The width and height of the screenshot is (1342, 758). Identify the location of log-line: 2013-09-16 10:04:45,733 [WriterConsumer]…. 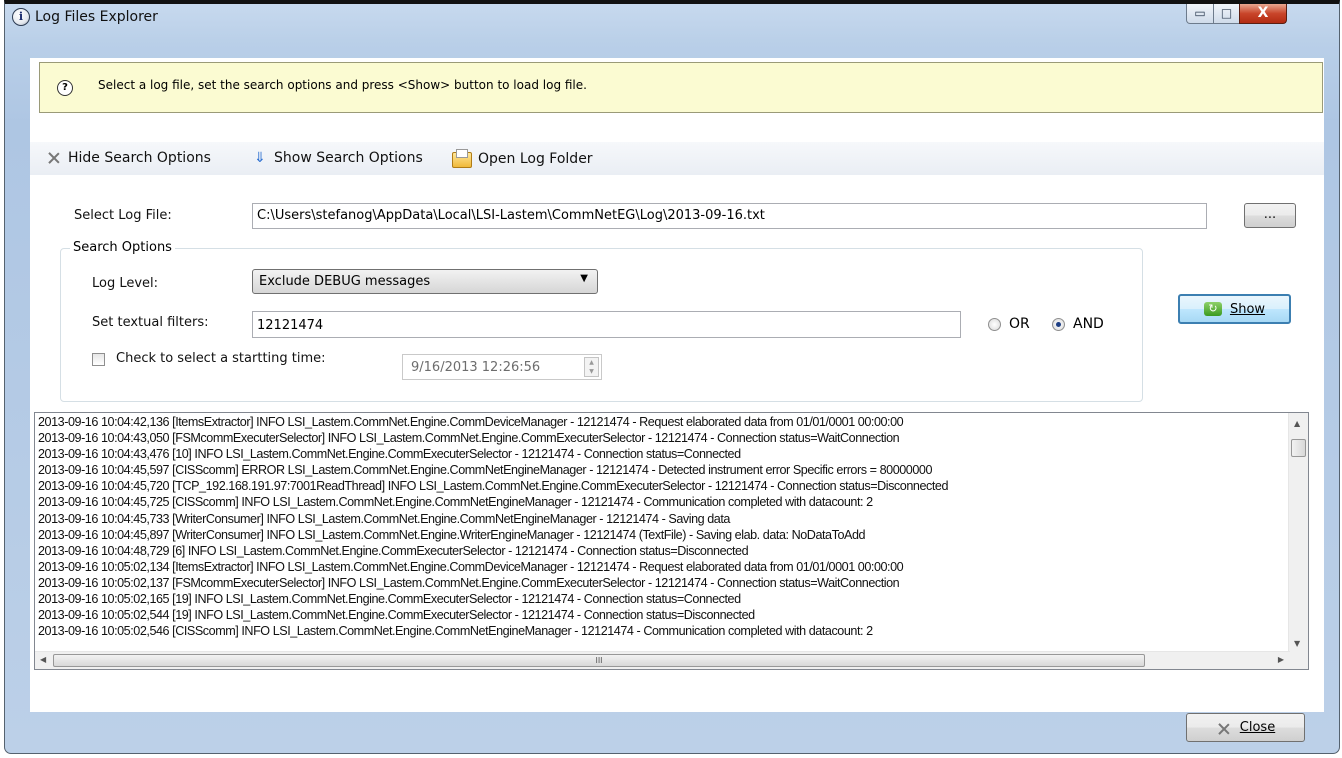
(384, 518).